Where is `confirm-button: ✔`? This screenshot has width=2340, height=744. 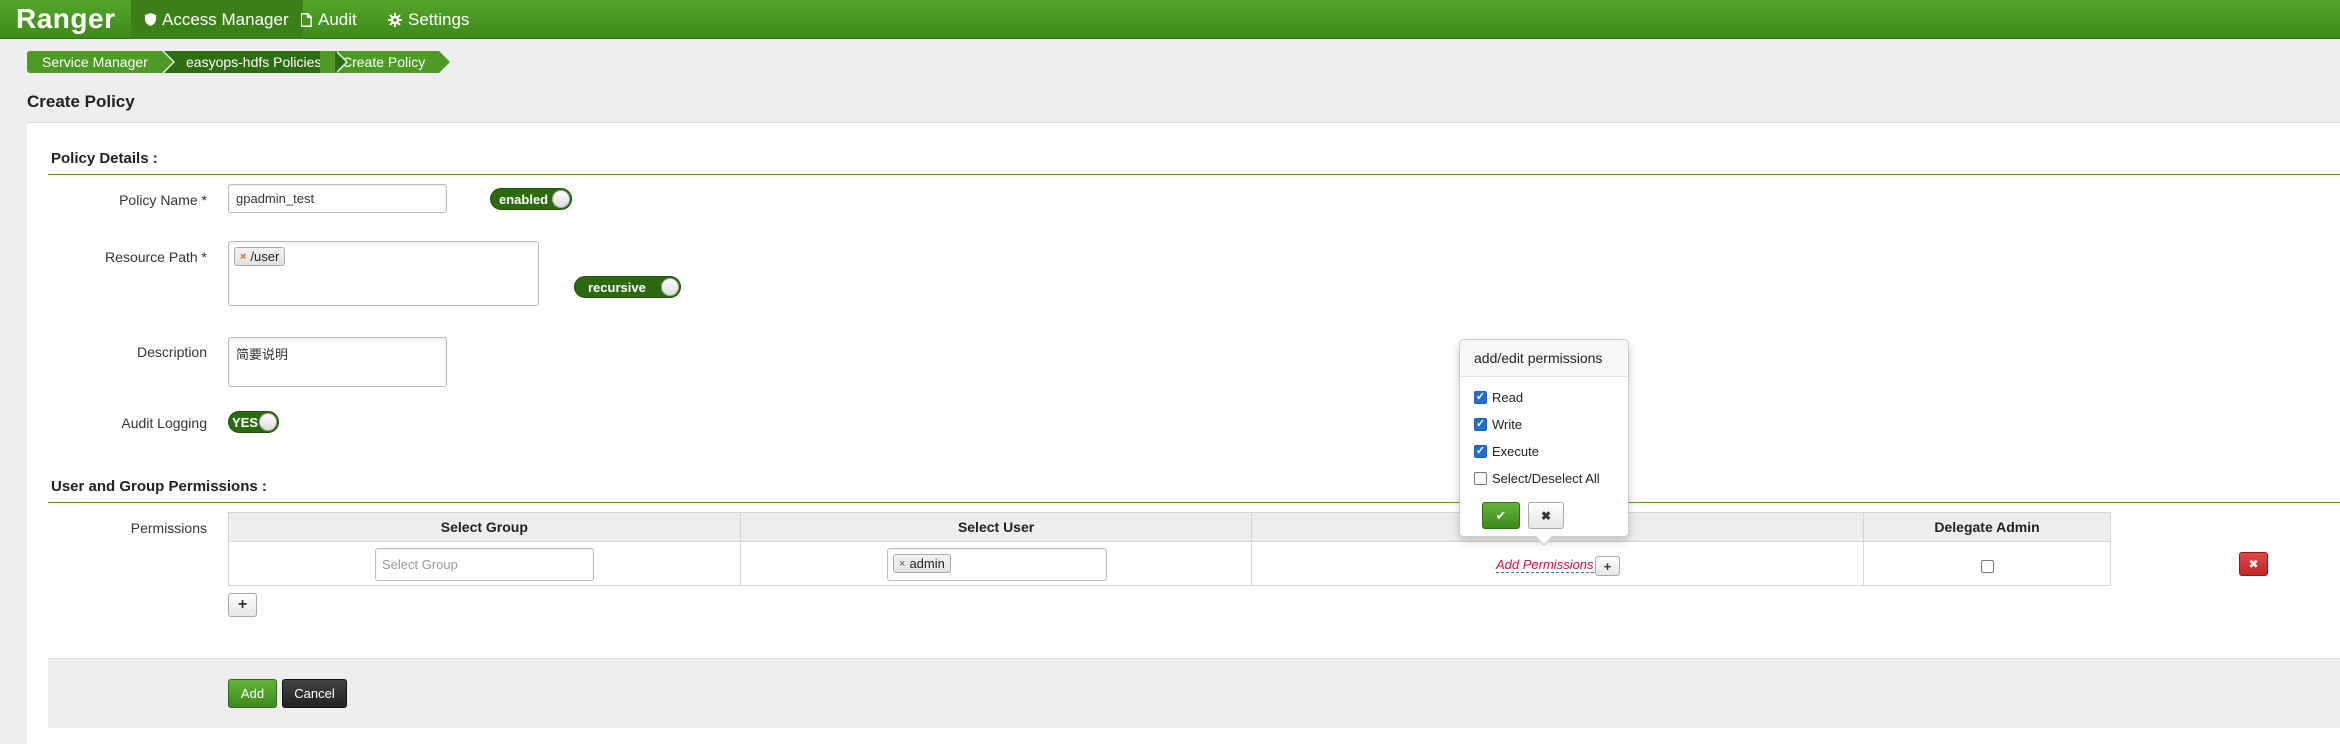 confirm-button: ✔ is located at coordinates (1501, 515).